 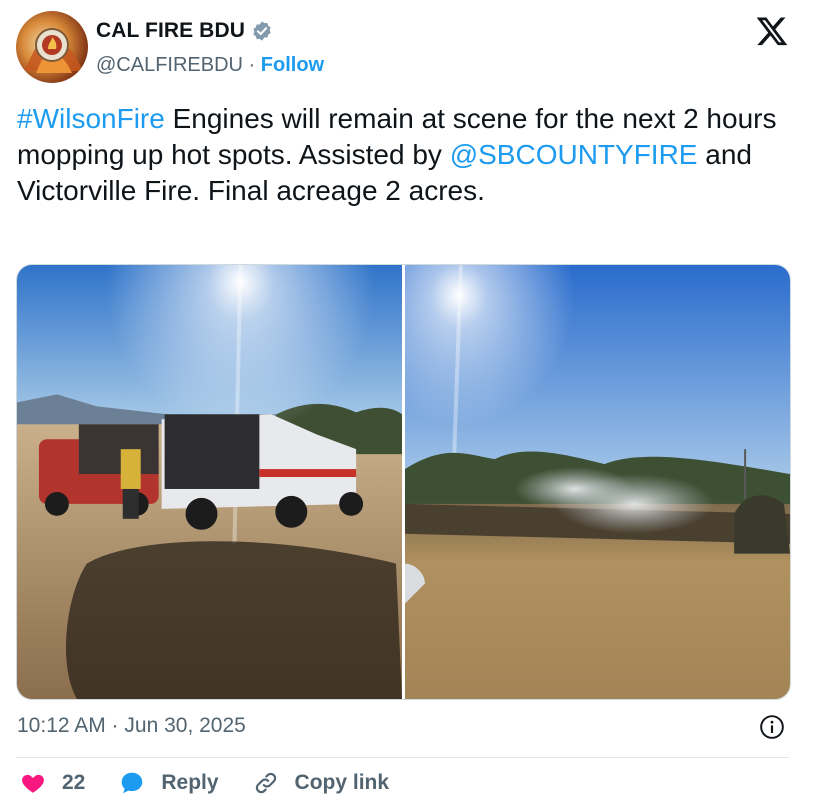 I want to click on like-button: 22, so click(x=52, y=783).